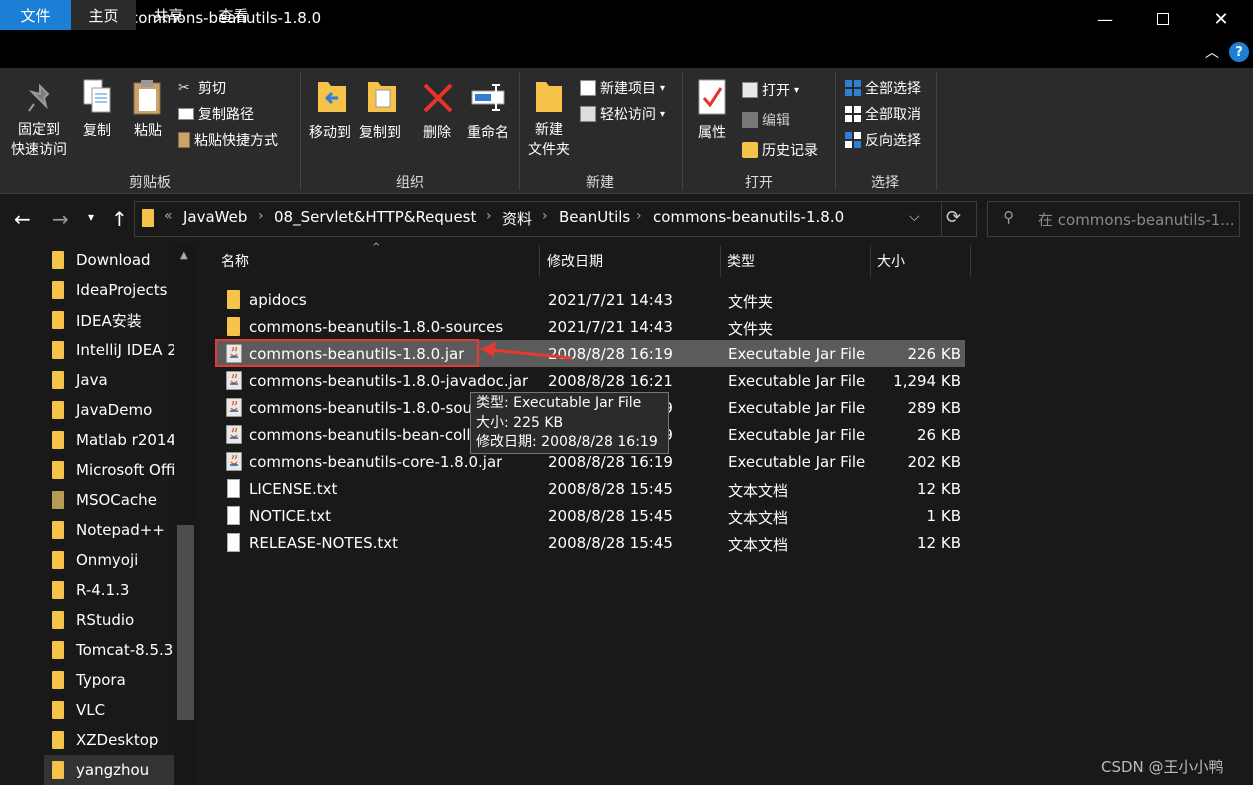  What do you see at coordinates (113, 560) in the screenshot?
I see `sidebar-item: Onmyoji` at bounding box center [113, 560].